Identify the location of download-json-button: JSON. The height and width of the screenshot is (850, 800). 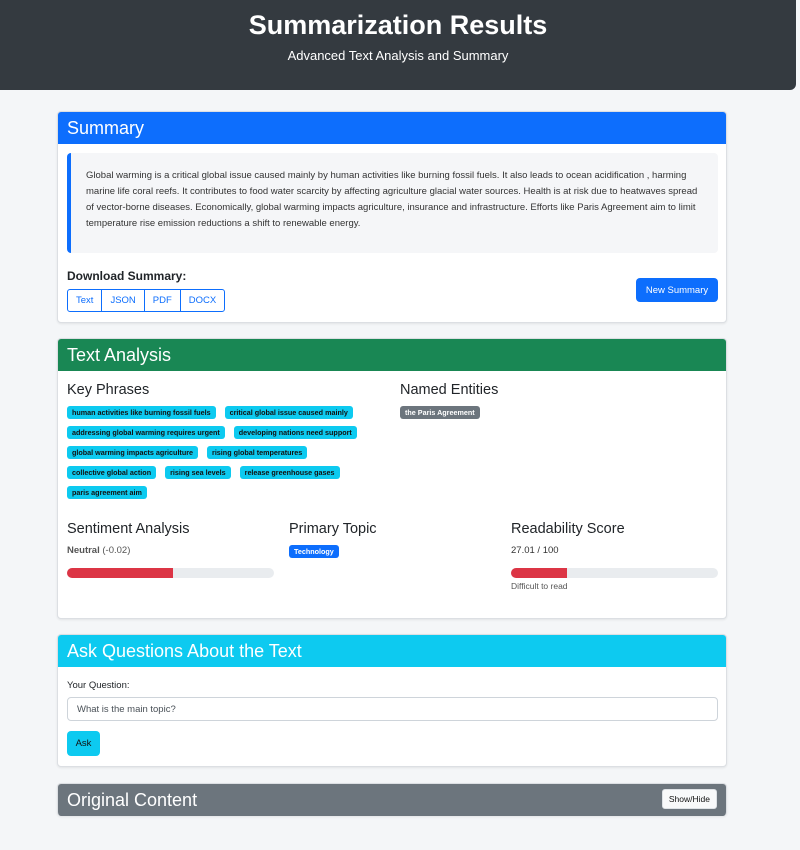
(123, 300).